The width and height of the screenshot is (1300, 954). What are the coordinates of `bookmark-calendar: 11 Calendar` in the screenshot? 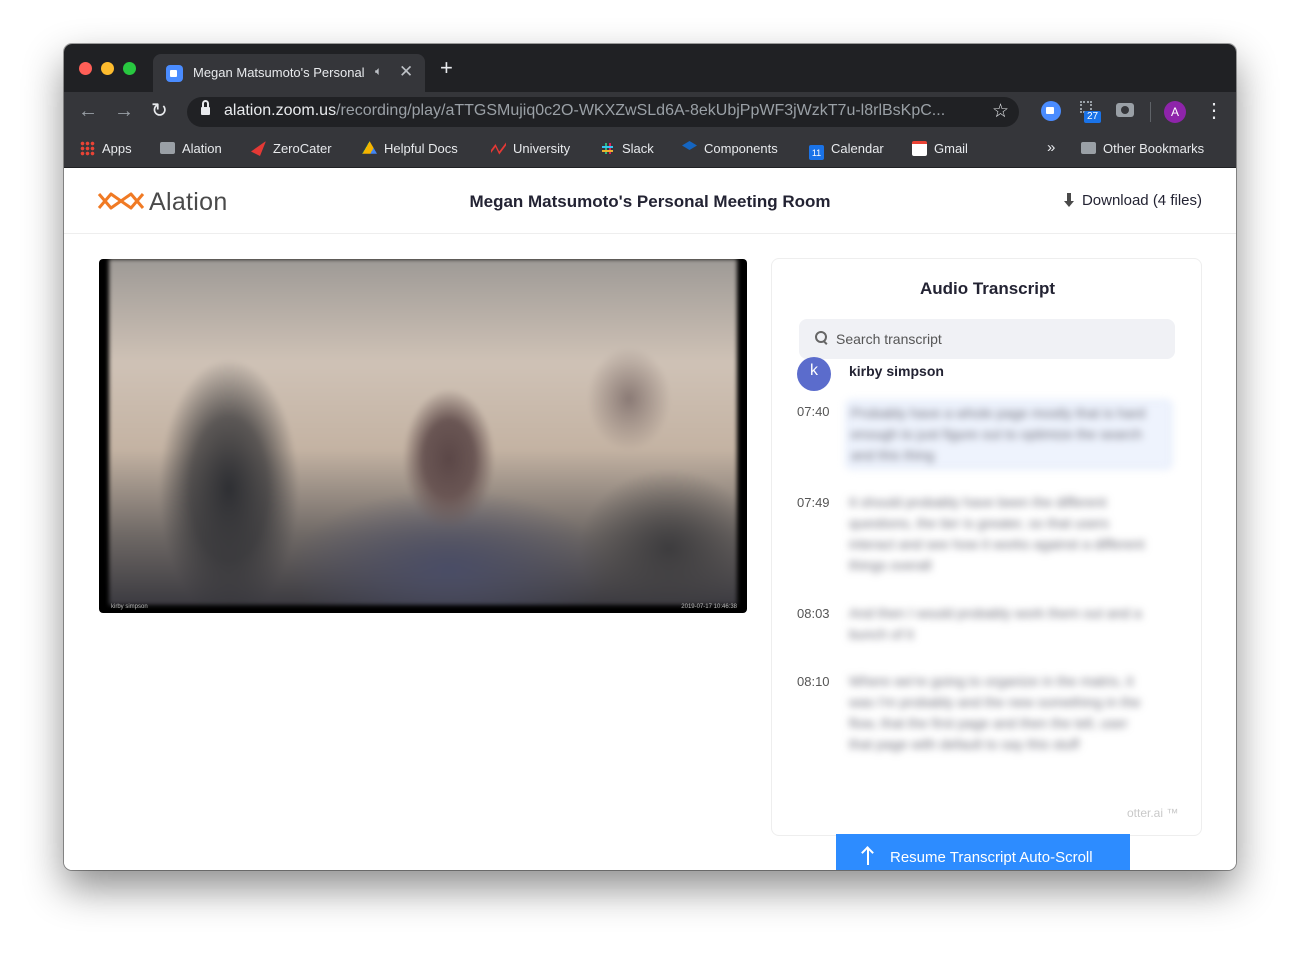 It's located at (846, 150).